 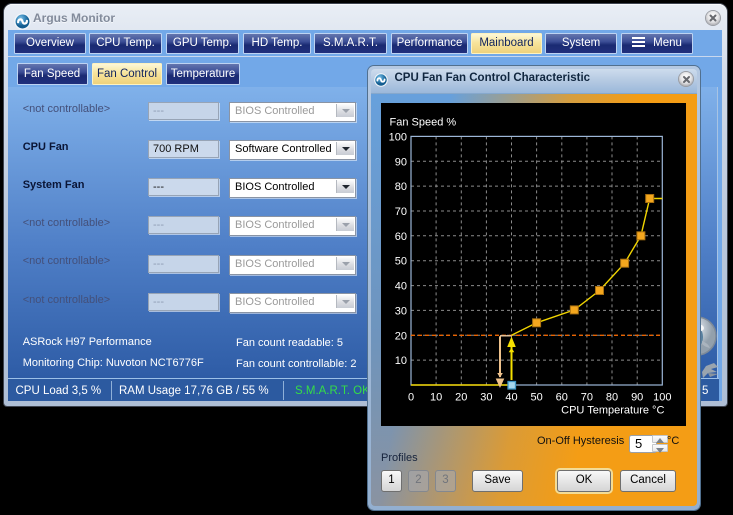 What do you see at coordinates (411, 398) in the screenshot?
I see `svg-text: 0` at bounding box center [411, 398].